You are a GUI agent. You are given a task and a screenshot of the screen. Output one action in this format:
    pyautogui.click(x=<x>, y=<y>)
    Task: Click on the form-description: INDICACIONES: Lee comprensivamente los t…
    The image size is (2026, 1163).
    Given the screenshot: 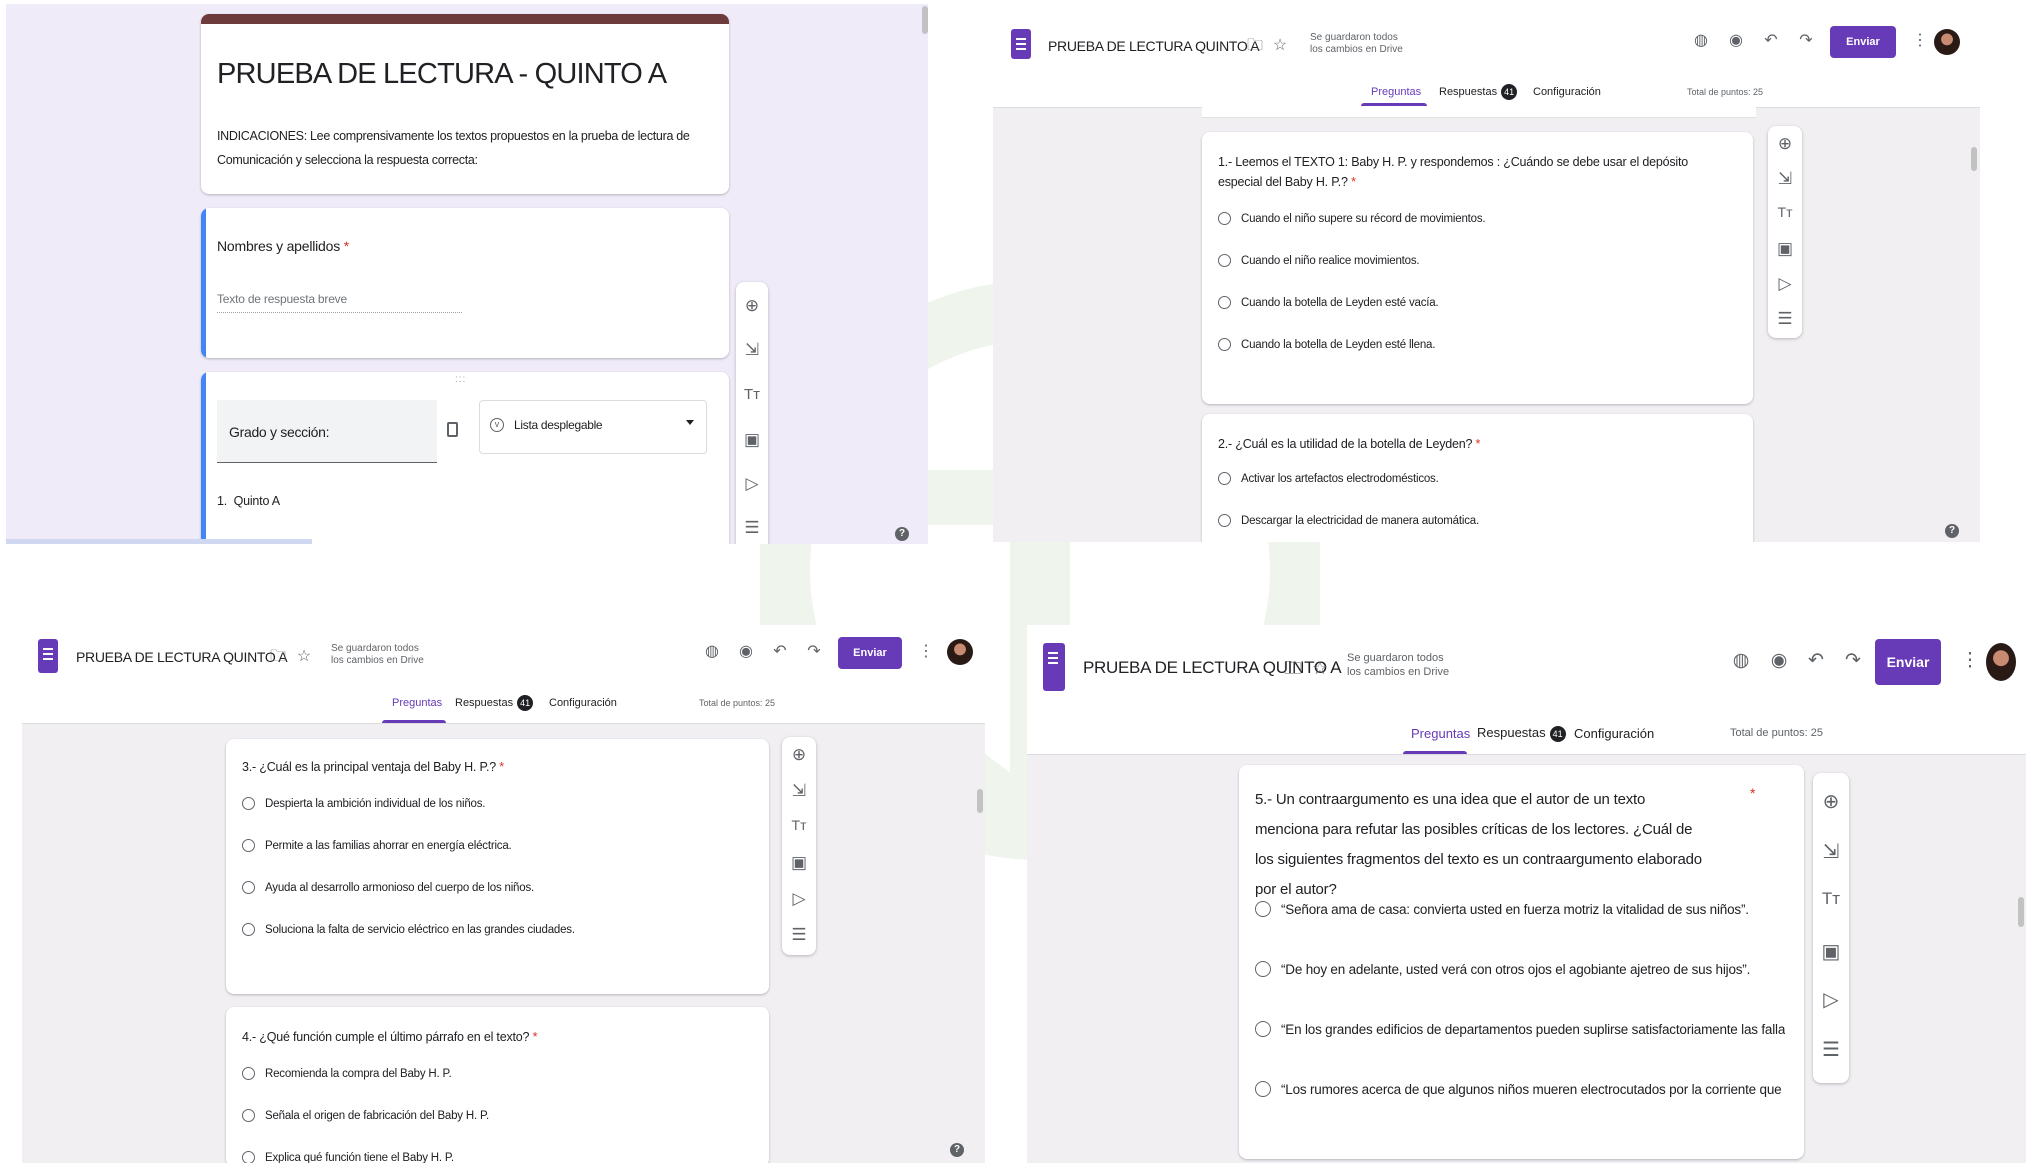 What is the action you would take?
    pyautogui.click(x=457, y=148)
    